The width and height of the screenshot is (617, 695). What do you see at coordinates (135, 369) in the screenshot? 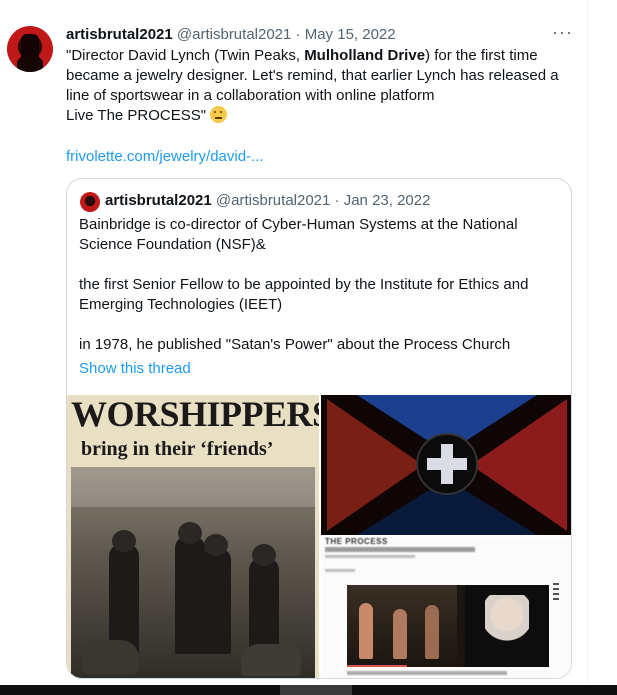
I see `show-thread-link: Show this thread` at bounding box center [135, 369].